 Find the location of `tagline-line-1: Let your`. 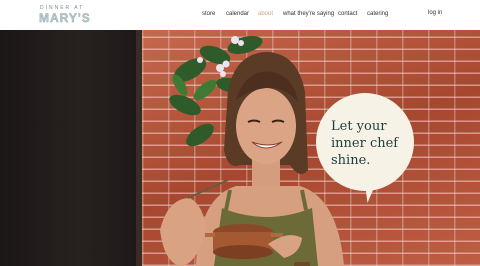

tagline-line-1: Let your is located at coordinates (359, 126).